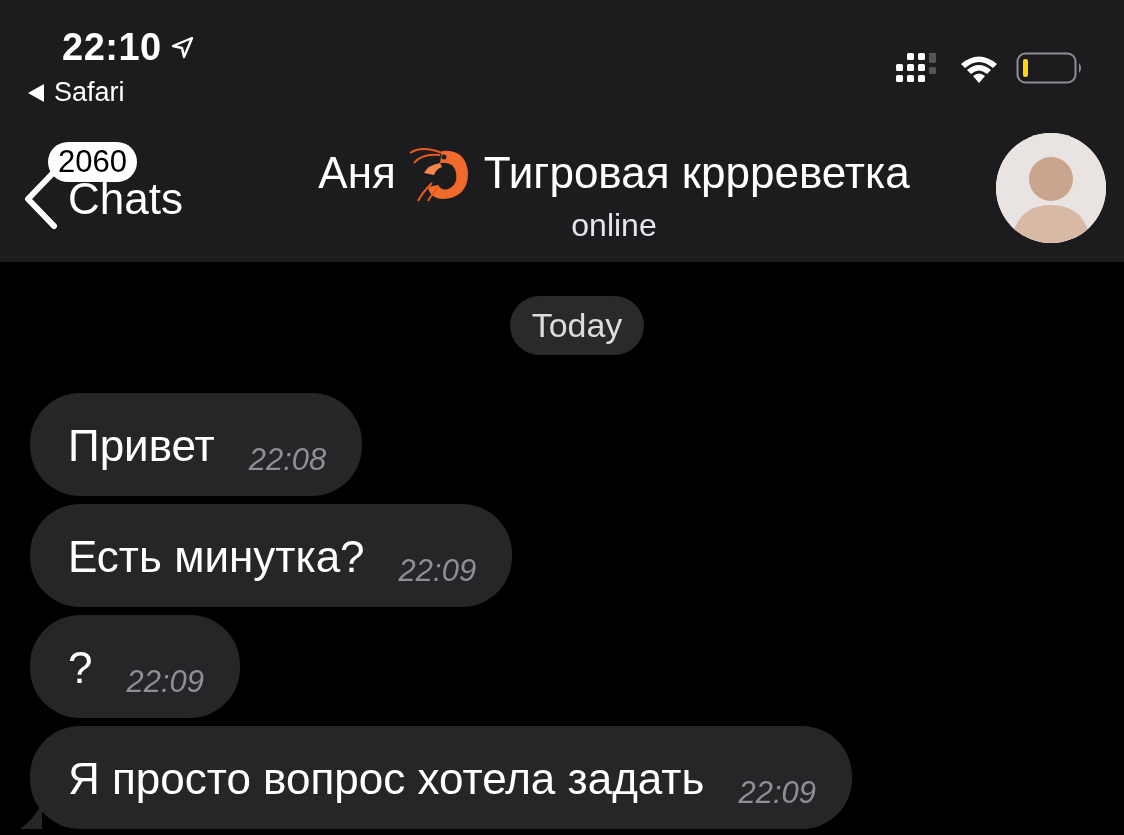 This screenshot has height=835, width=1124. I want to click on back-to-app-link: Safari, so click(111, 92).